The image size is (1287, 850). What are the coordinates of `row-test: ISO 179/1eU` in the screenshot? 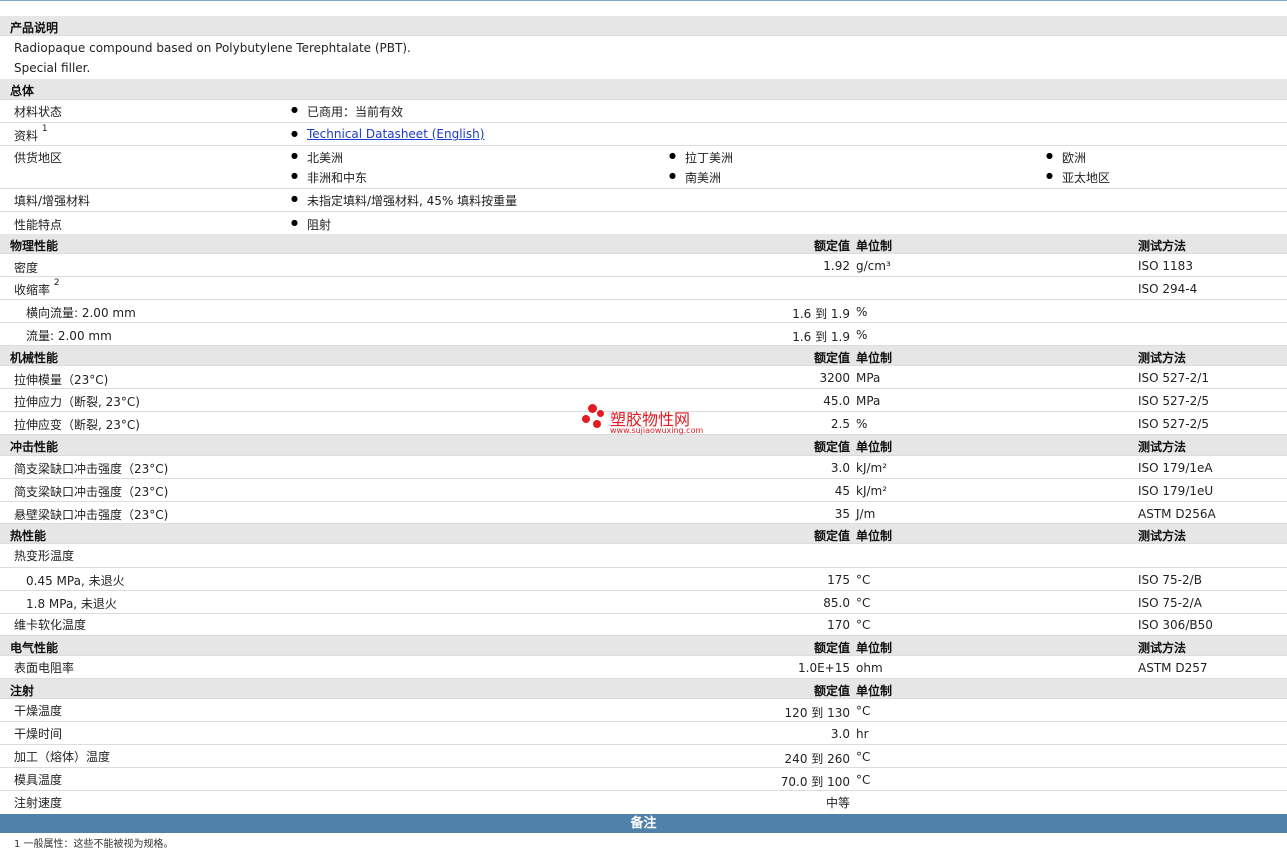 It's located at (1176, 491).